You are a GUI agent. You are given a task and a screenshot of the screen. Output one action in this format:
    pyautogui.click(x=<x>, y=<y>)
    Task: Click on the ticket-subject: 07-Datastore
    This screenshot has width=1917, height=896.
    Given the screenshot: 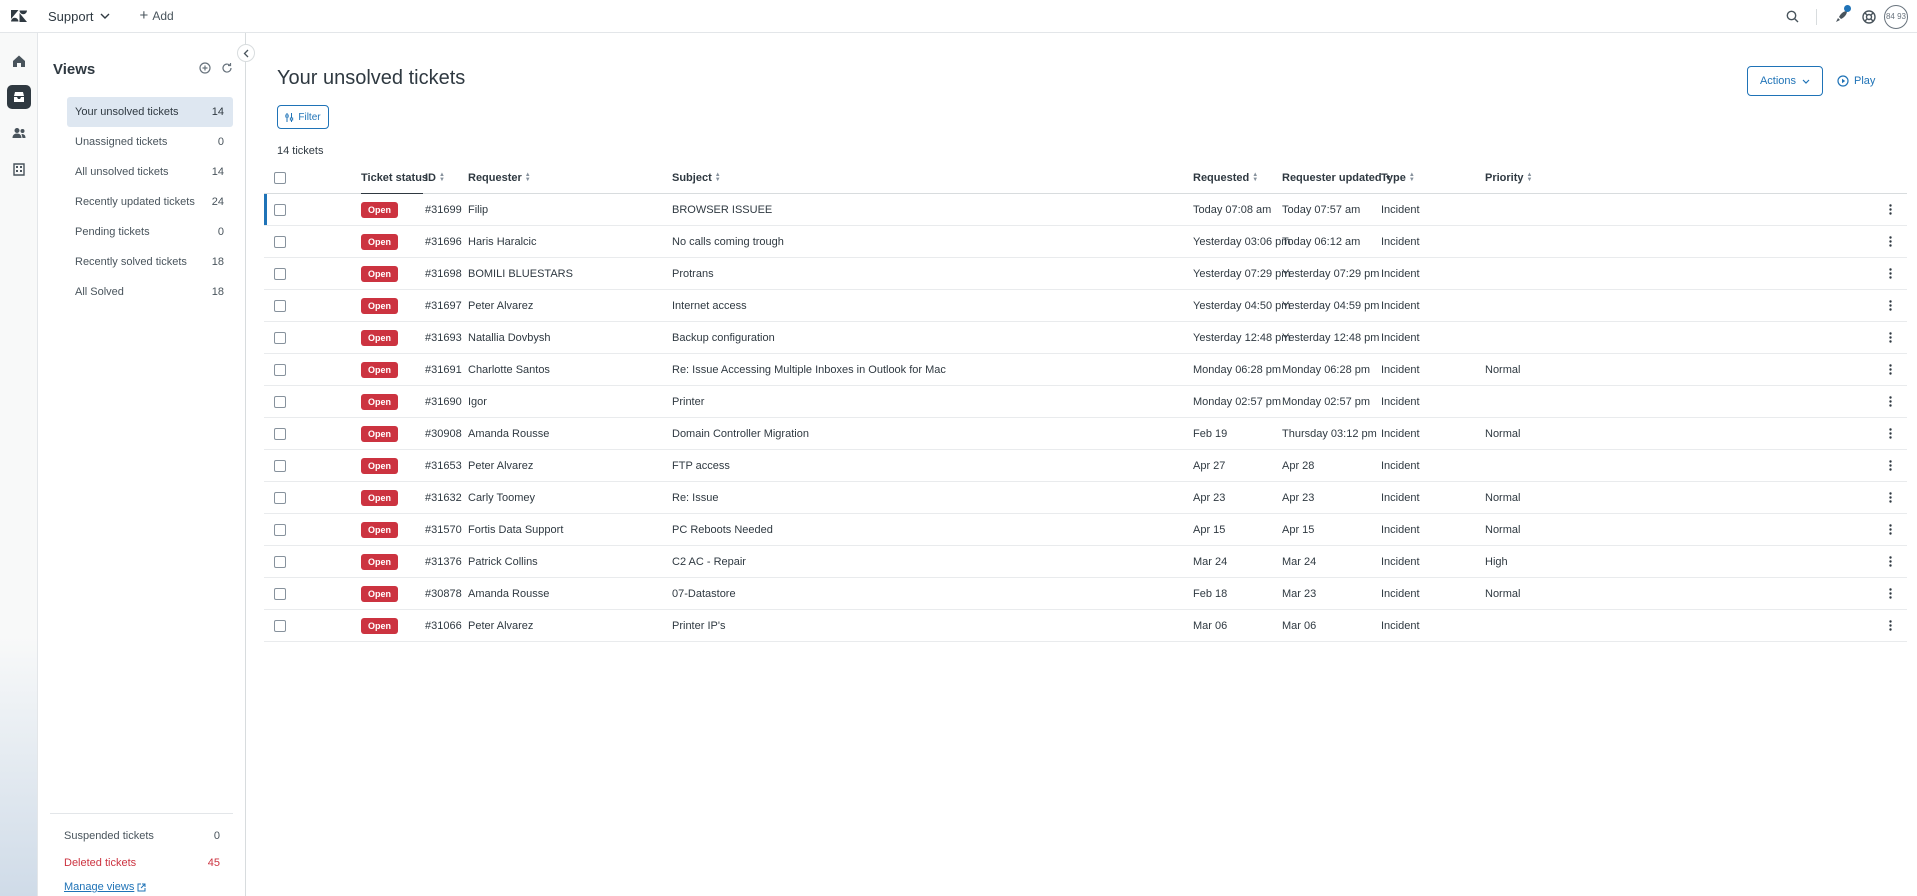 What is the action you would take?
    pyautogui.click(x=704, y=593)
    